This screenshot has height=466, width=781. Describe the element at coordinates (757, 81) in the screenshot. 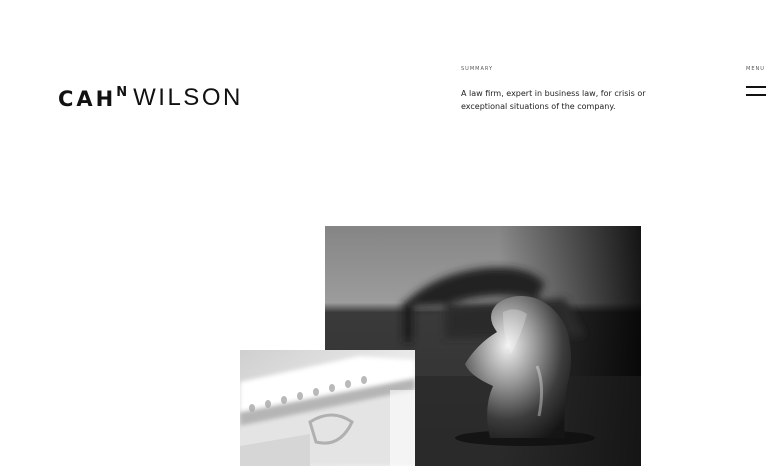

I see `menu-block: MENU` at that location.